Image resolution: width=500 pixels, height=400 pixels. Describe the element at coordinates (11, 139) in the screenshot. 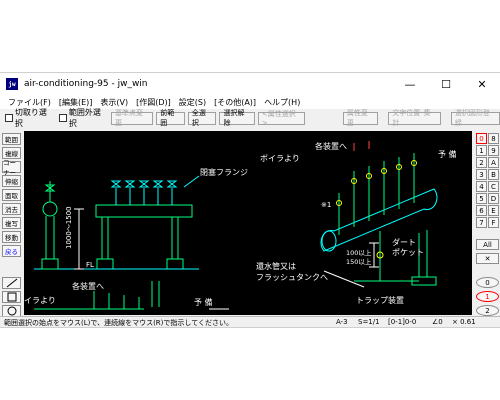

I see `tool-range: 範囲` at that location.